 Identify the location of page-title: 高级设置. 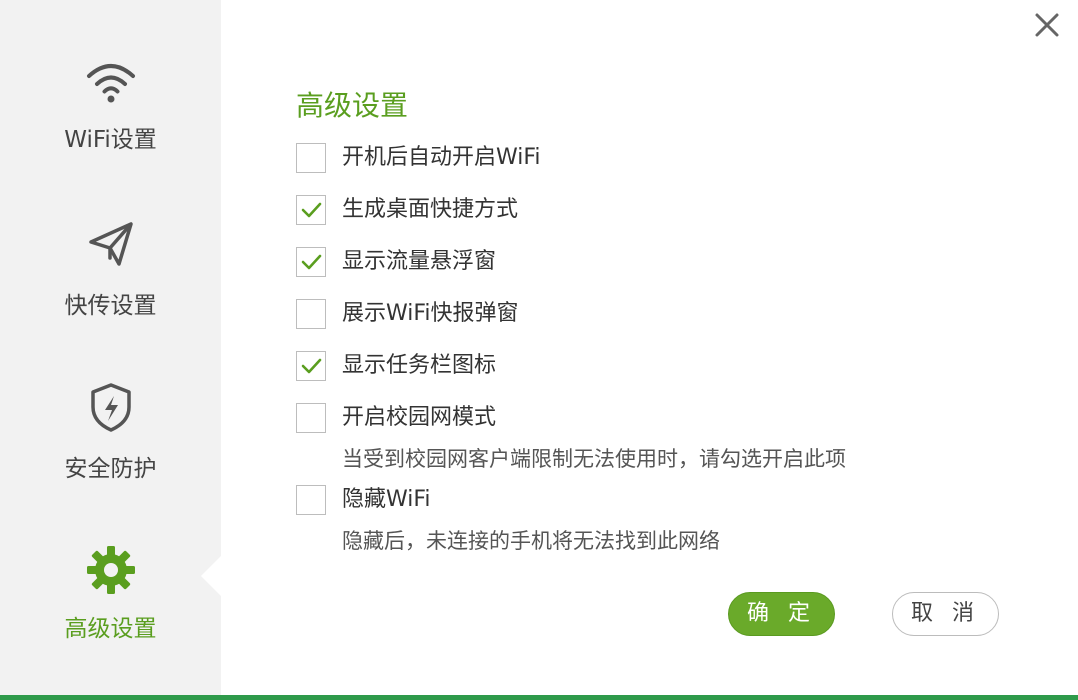
(352, 105).